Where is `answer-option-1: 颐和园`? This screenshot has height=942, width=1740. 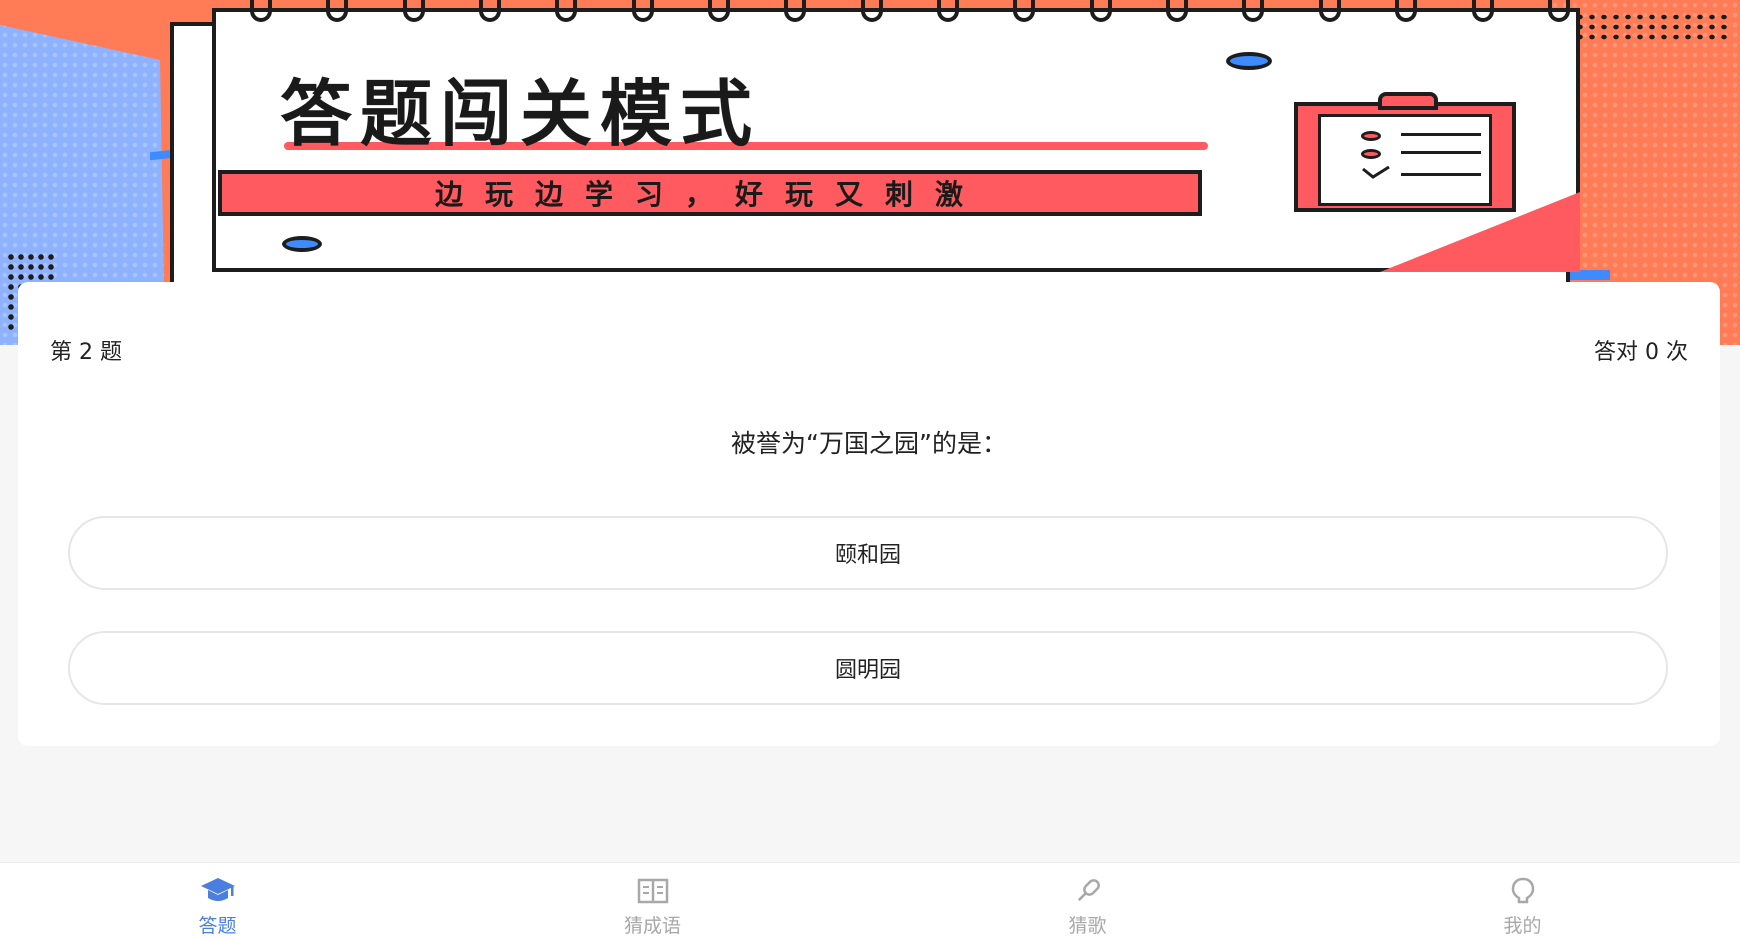
answer-option-1: 颐和园 is located at coordinates (868, 553).